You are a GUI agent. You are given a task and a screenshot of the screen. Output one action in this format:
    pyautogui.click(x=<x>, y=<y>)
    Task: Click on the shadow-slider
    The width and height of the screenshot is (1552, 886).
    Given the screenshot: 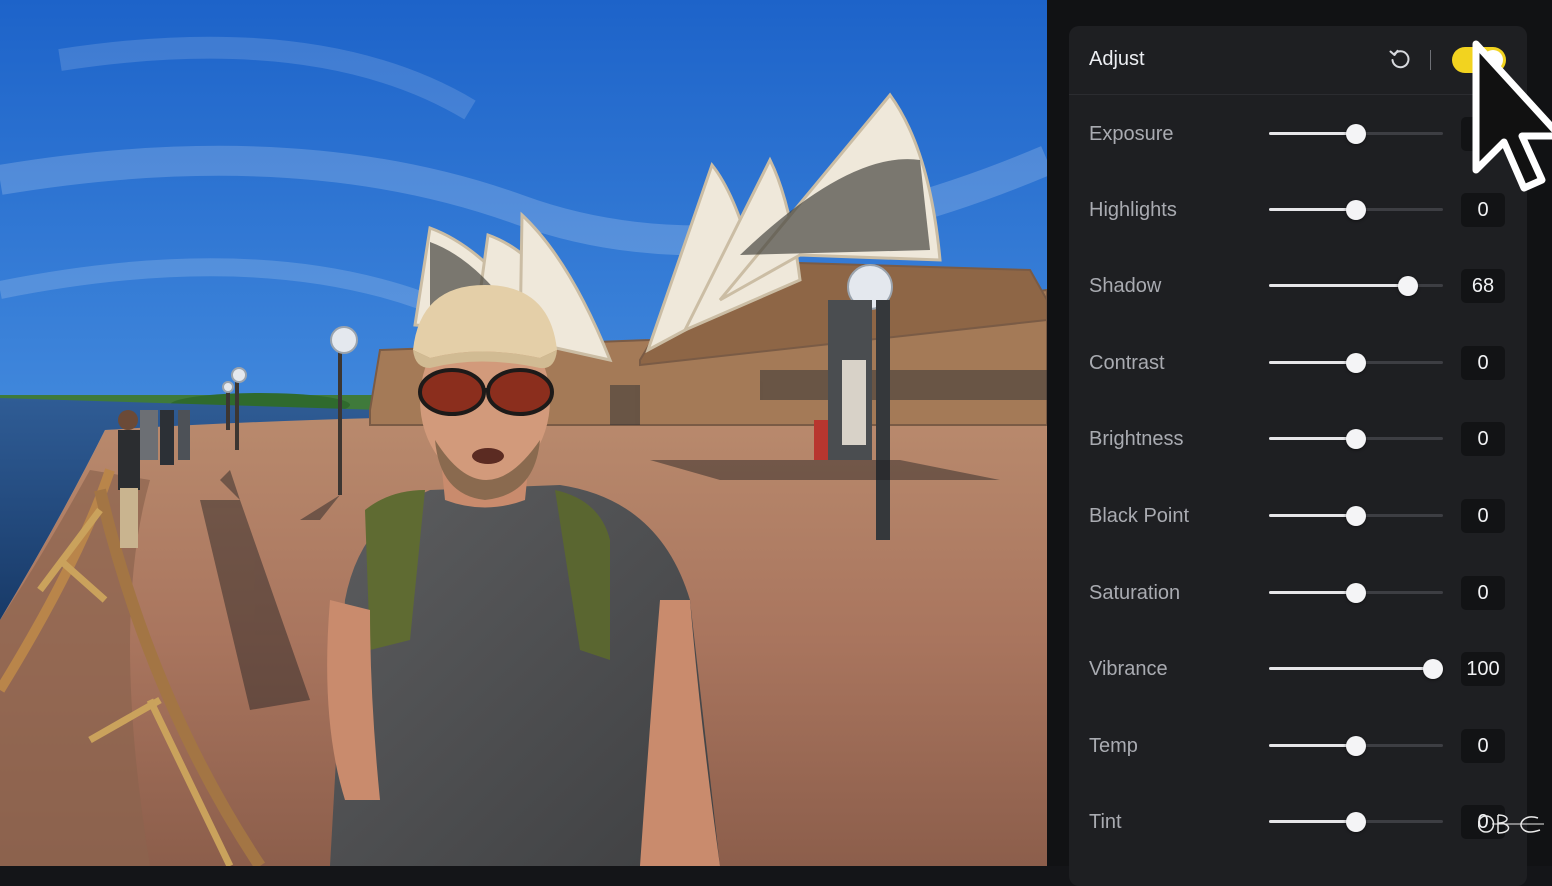 What is the action you would take?
    pyautogui.click(x=1356, y=286)
    